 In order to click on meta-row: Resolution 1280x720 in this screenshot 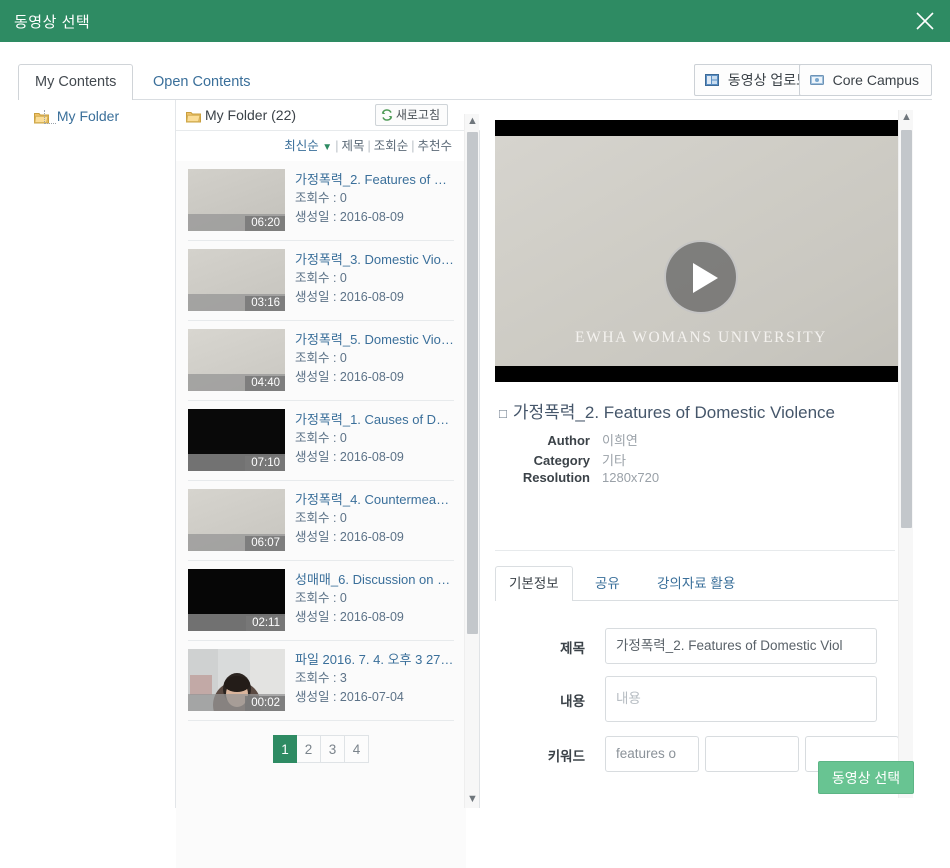, I will do `click(578, 477)`.